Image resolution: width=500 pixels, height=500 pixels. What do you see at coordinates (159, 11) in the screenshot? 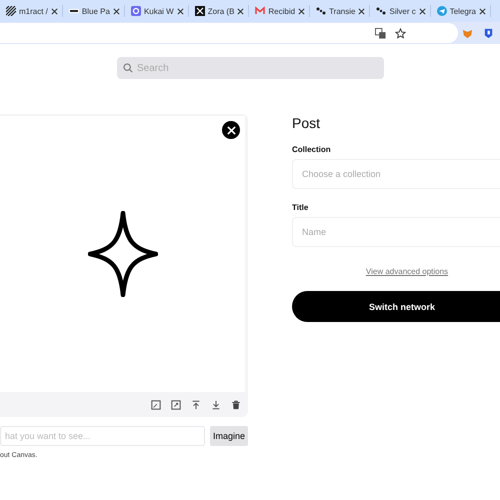
I see `tab-title: Kukai W` at bounding box center [159, 11].